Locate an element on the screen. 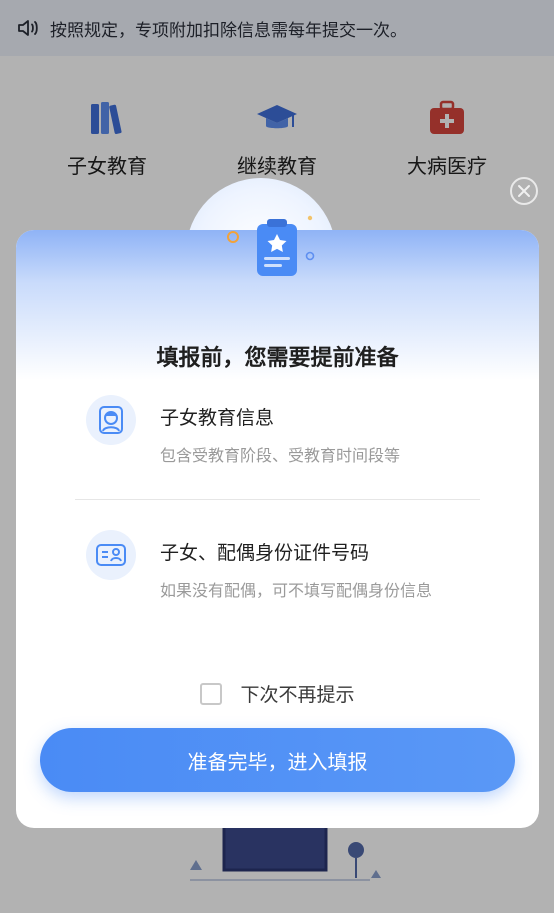  modal-title: 填报前，您需要提前准备 is located at coordinates (277, 358).